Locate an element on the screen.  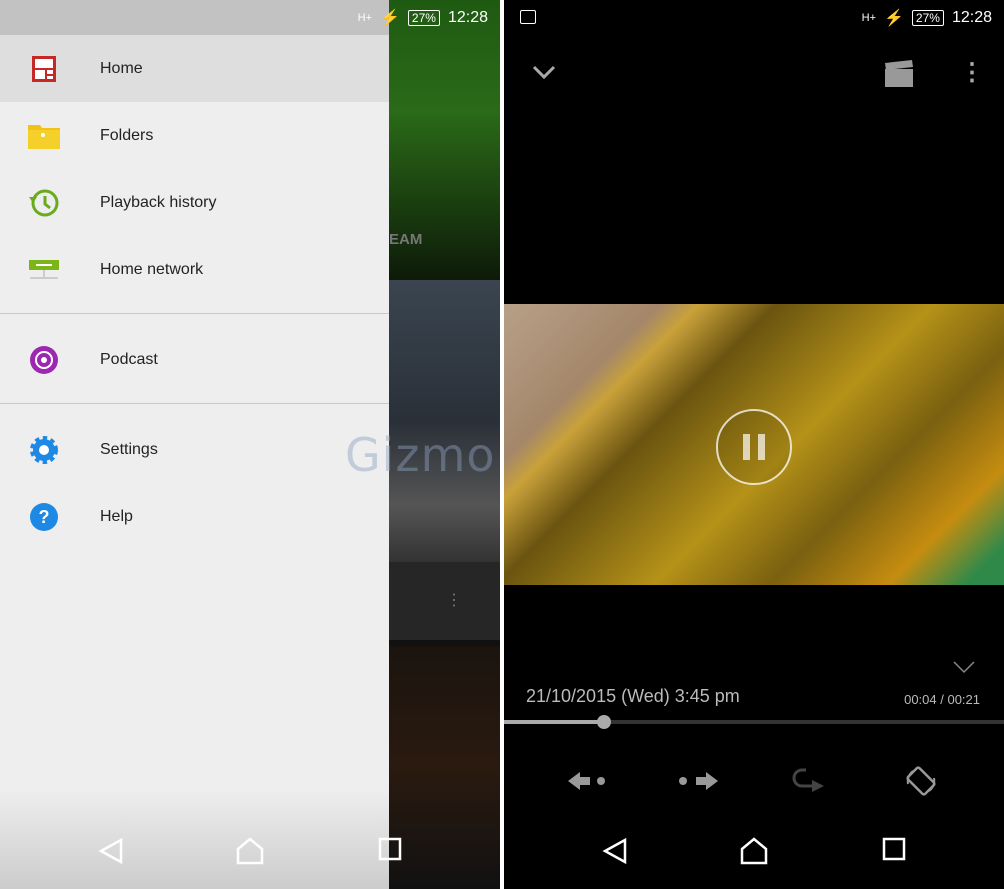
drawer-item-label: Folders is located at coordinates (127, 135).